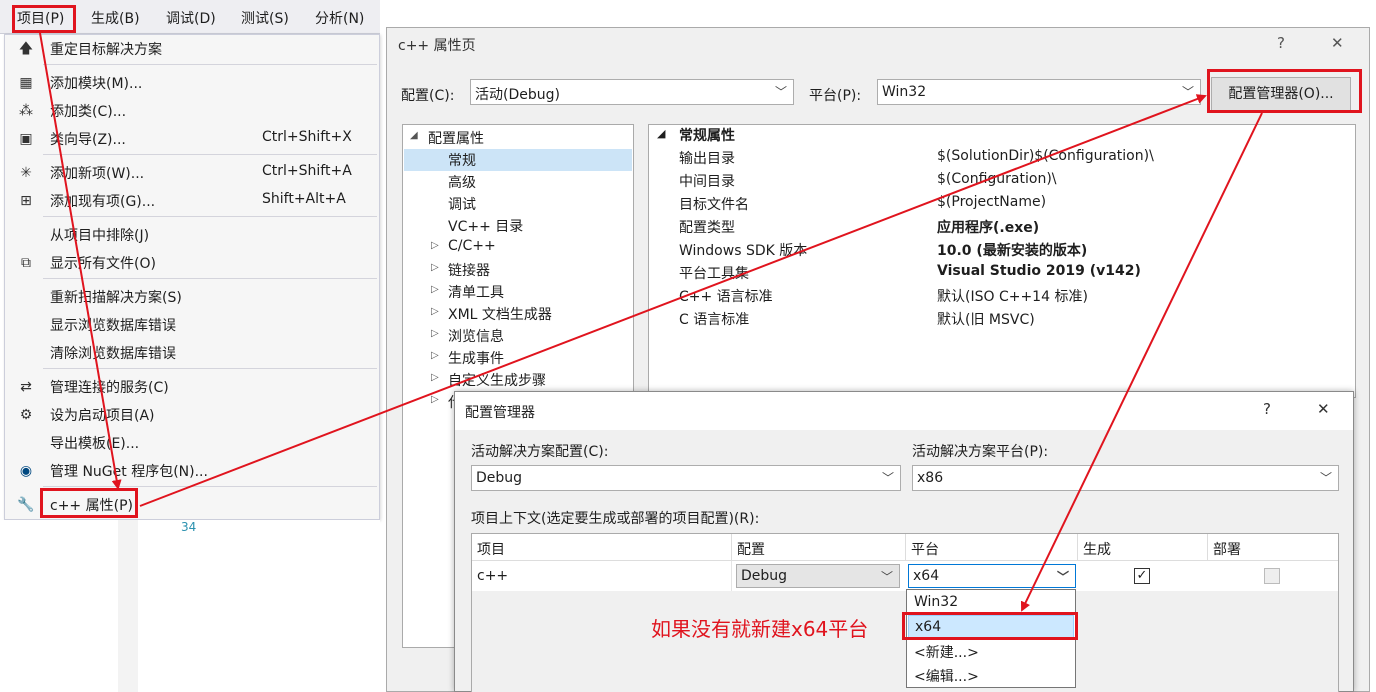  Describe the element at coordinates (518, 248) in the screenshot. I see `tree-node-cpp: ▷ C/C++` at that location.